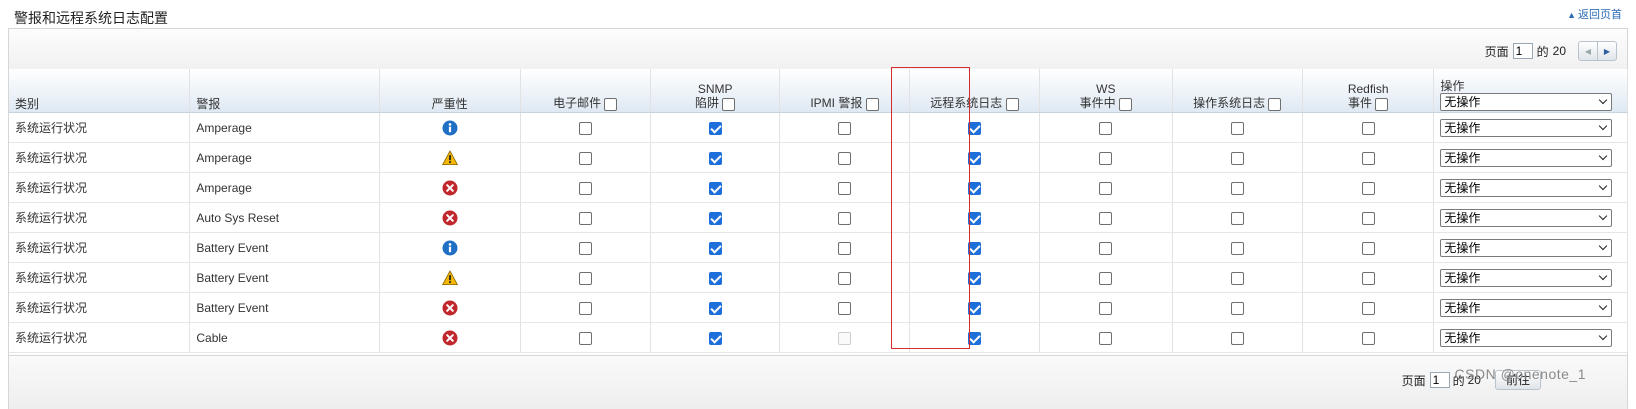 This screenshot has width=1636, height=409. I want to click on cell-remote-syslog, so click(975, 277).